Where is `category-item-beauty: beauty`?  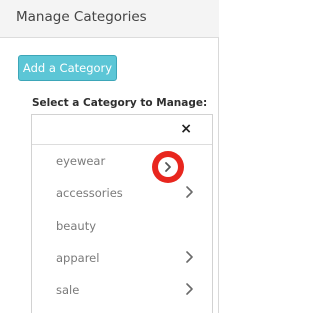
category-item-beauty: beauty is located at coordinates (122, 226).